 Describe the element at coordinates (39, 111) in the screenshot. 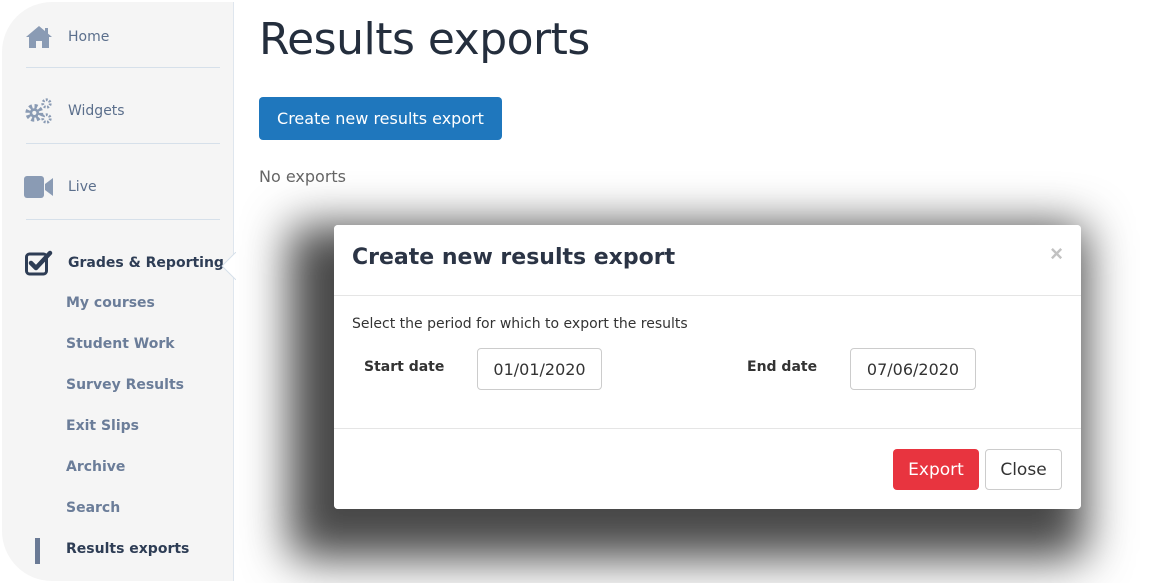

I see `gears-icon` at that location.